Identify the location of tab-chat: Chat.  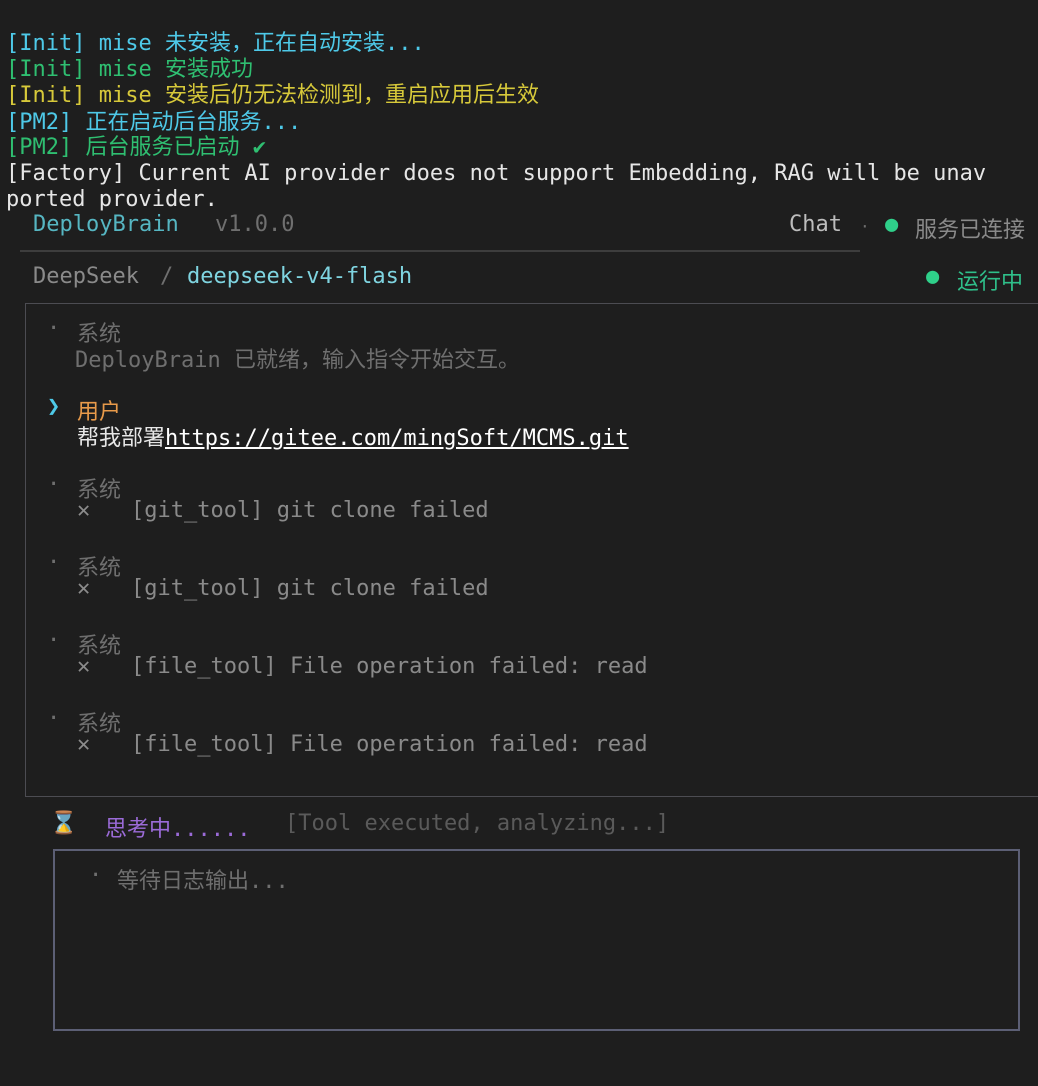
(815, 224).